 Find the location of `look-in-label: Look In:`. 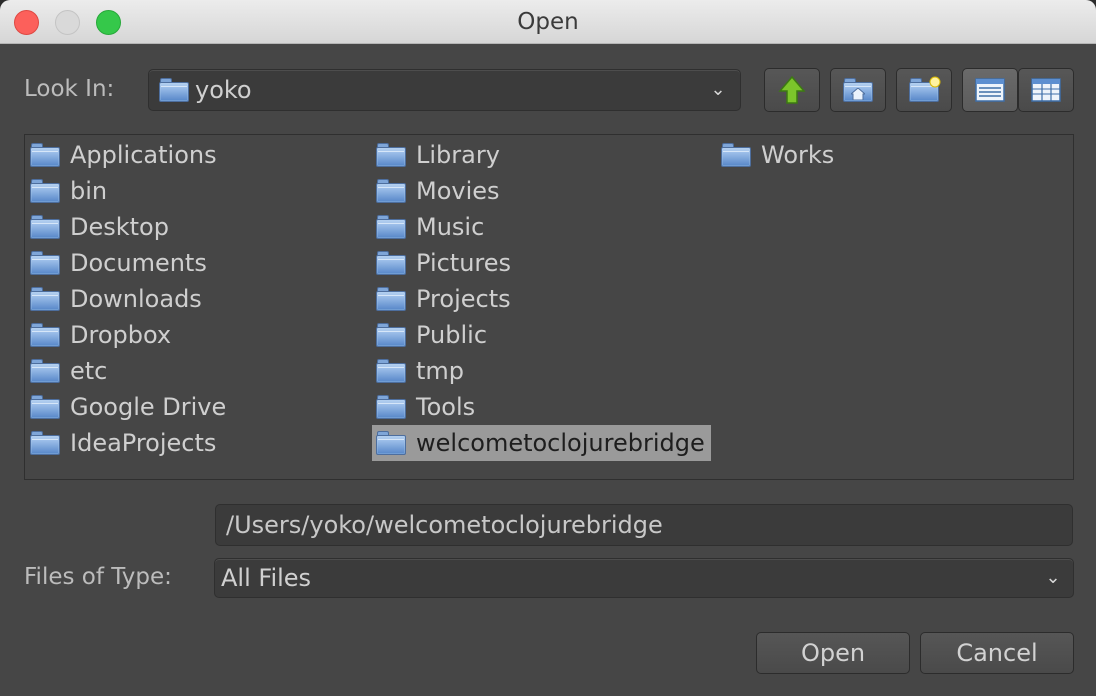

look-in-label: Look In: is located at coordinates (69, 89).